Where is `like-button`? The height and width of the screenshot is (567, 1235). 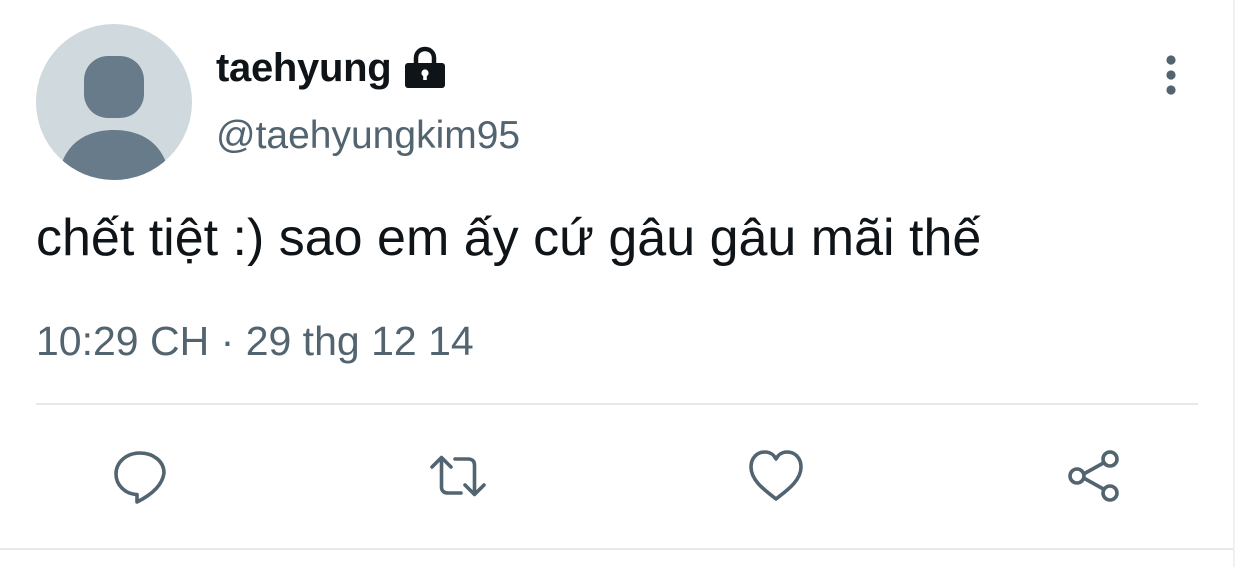
like-button is located at coordinates (776, 476).